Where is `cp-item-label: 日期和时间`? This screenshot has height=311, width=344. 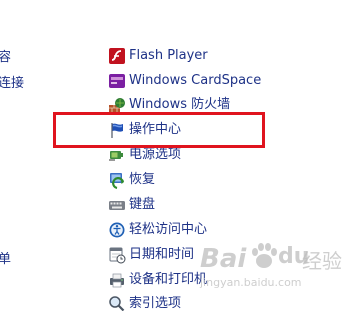
cp-item-label: 日期和时间 is located at coordinates (162, 254).